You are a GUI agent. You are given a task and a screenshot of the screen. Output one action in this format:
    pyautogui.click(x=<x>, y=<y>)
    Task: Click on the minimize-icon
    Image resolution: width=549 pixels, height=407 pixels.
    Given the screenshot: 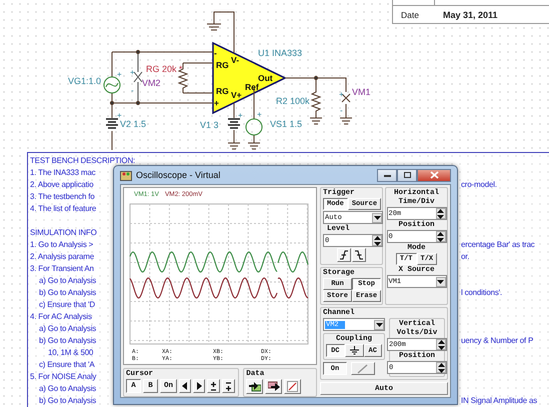 What is the action you would take?
    pyautogui.click(x=387, y=175)
    